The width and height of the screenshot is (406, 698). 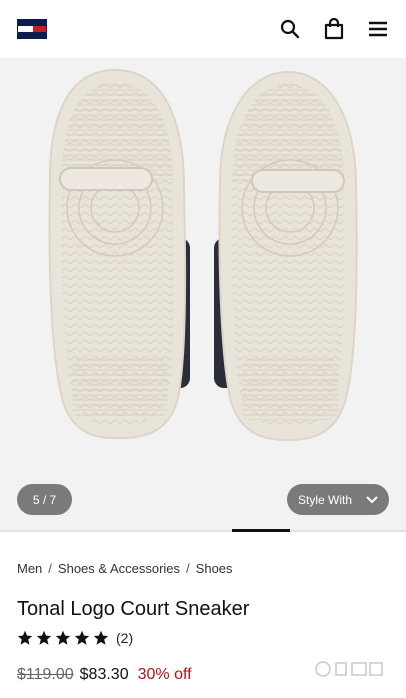 What do you see at coordinates (324, 499) in the screenshot?
I see `style-with-label: Style With` at bounding box center [324, 499].